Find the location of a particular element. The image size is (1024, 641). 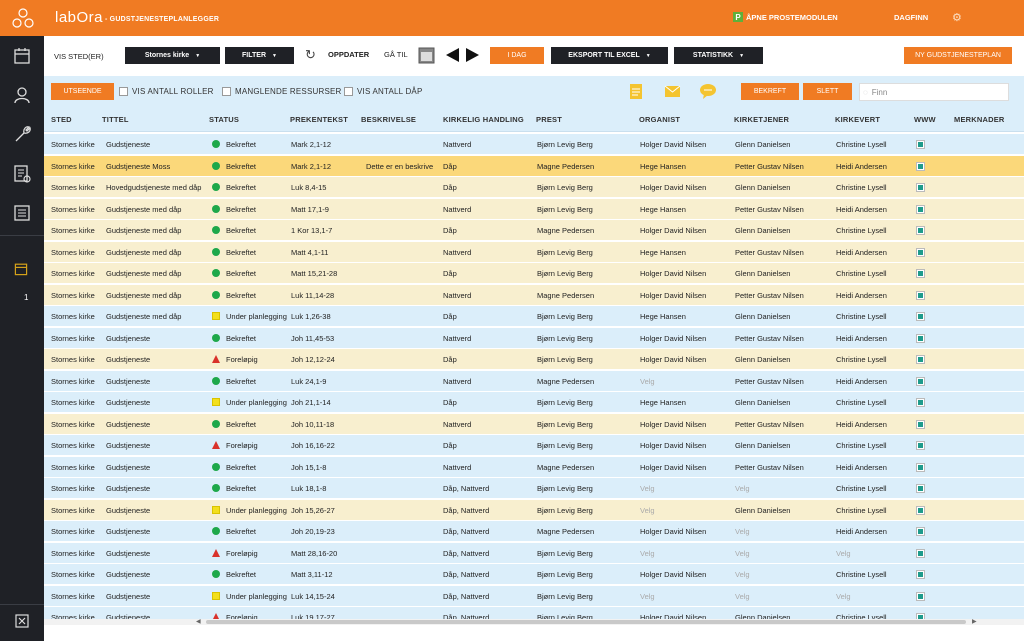

document-icon is located at coordinates (636, 91).